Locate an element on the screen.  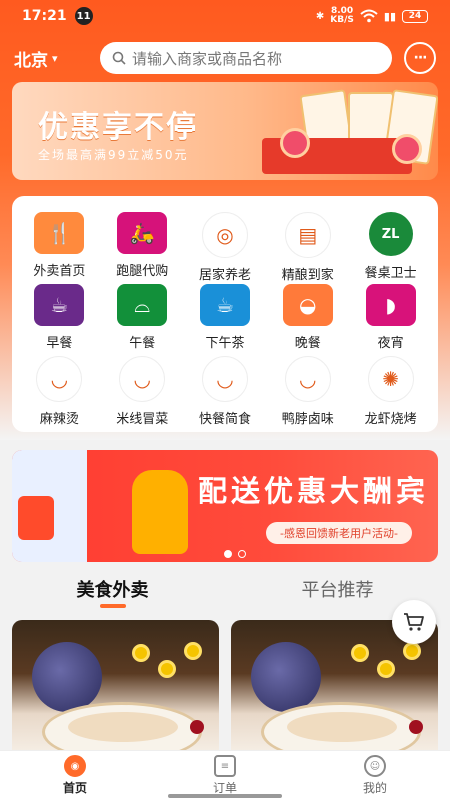
promo-subtitle: 全场最高满99立减50元 is located at coordinates (113, 155).